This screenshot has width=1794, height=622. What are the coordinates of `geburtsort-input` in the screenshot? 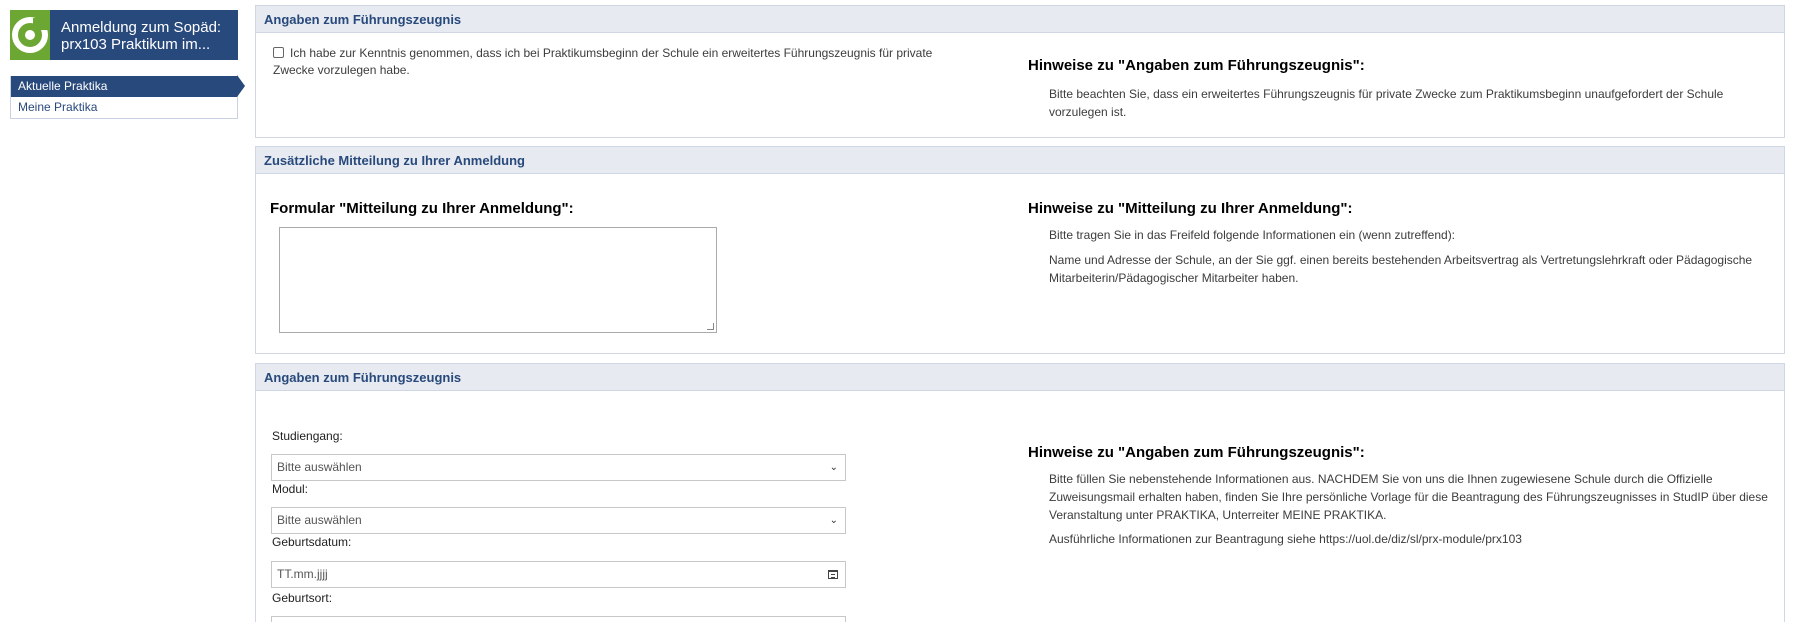 It's located at (558, 619).